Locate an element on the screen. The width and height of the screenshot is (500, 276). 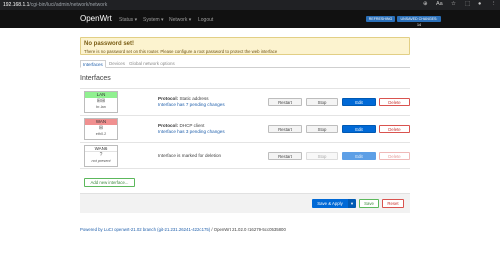
brand-logo: OpenWrt is located at coordinates (96, 18).